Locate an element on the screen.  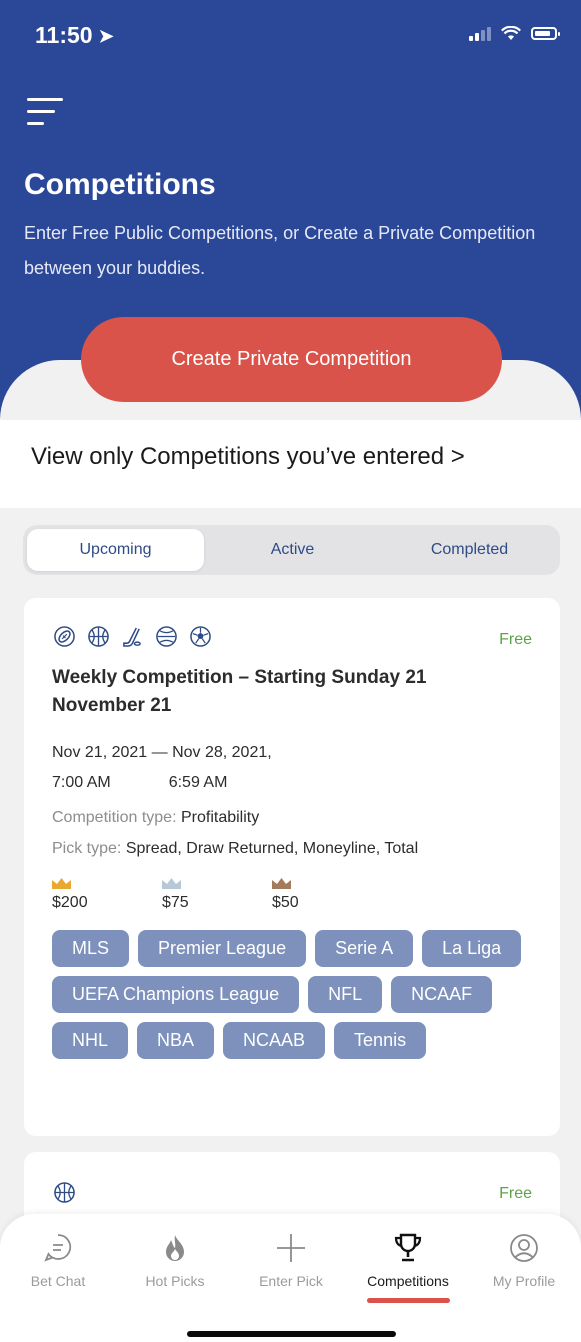
nav-my-profile: My Profile is located at coordinates (524, 1260).